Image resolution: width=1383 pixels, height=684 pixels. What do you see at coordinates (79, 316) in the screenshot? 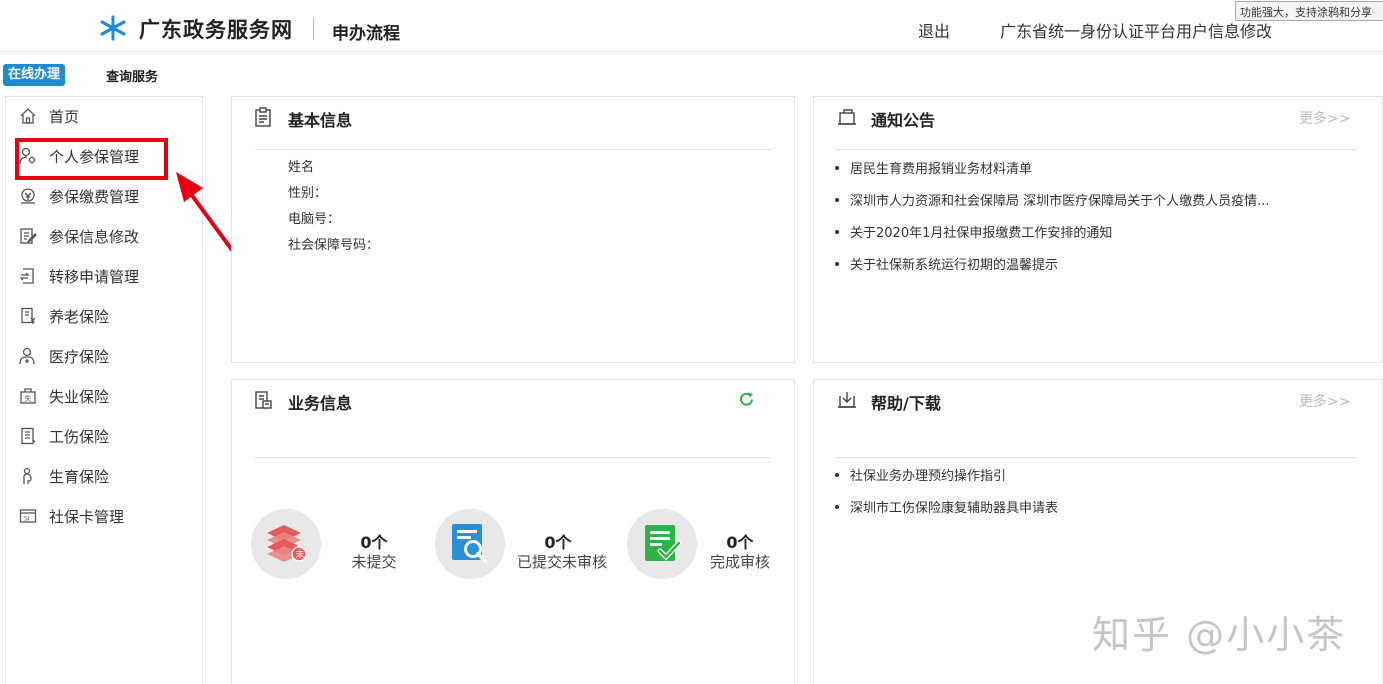
I see `sidebar-item-label: 养老保险` at bounding box center [79, 316].